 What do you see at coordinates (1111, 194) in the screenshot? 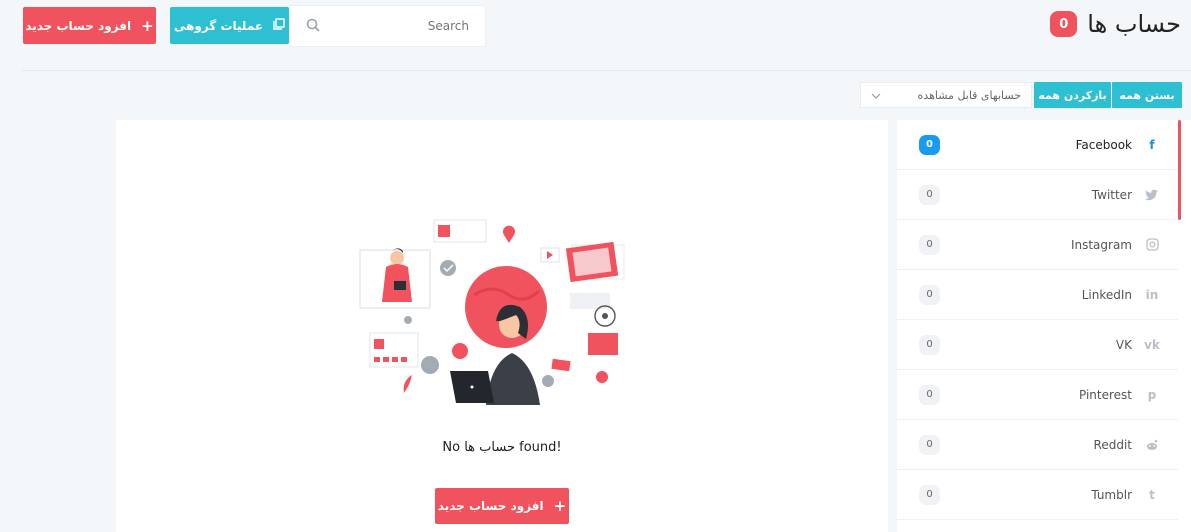
I see `sidebar-item-label: Twitter` at bounding box center [1111, 194].